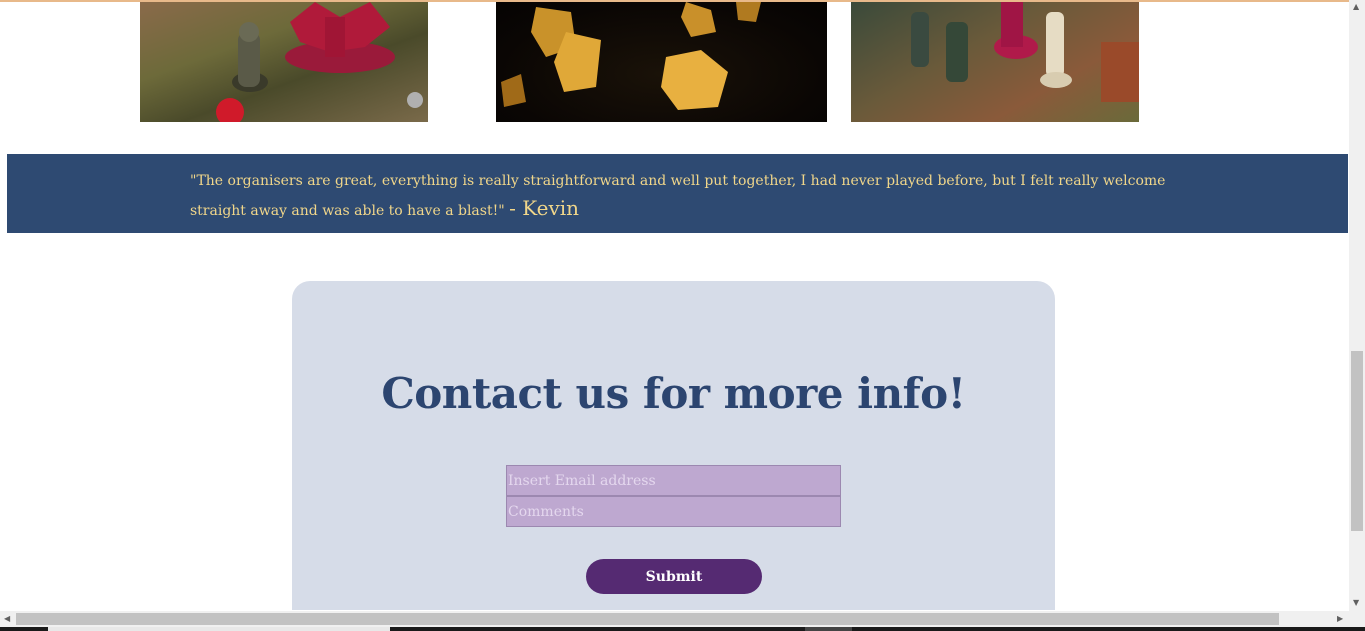  Describe the element at coordinates (631, 56) in the screenshot. I see `dice-illustration` at that location.